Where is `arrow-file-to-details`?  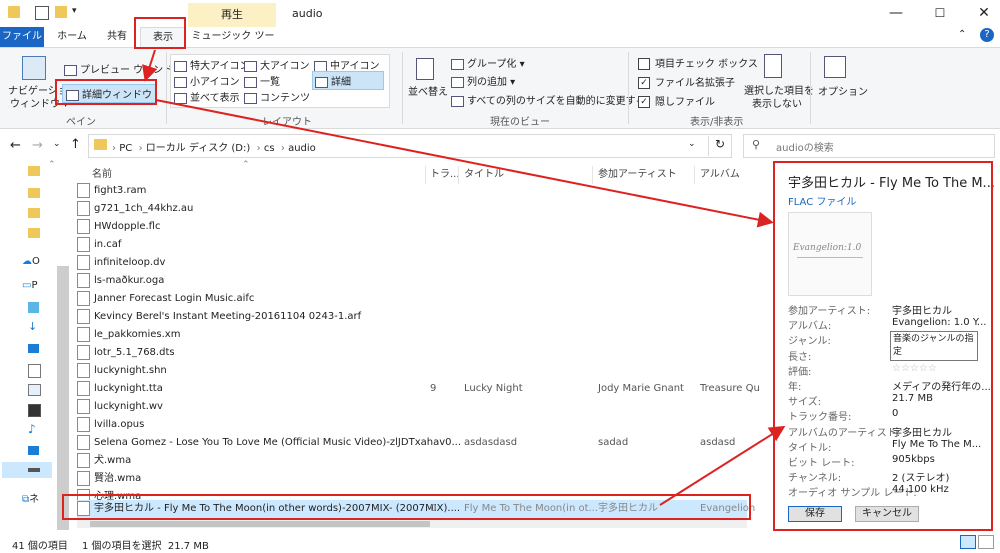
arrow-file-to-details is located at coordinates (722, 465).